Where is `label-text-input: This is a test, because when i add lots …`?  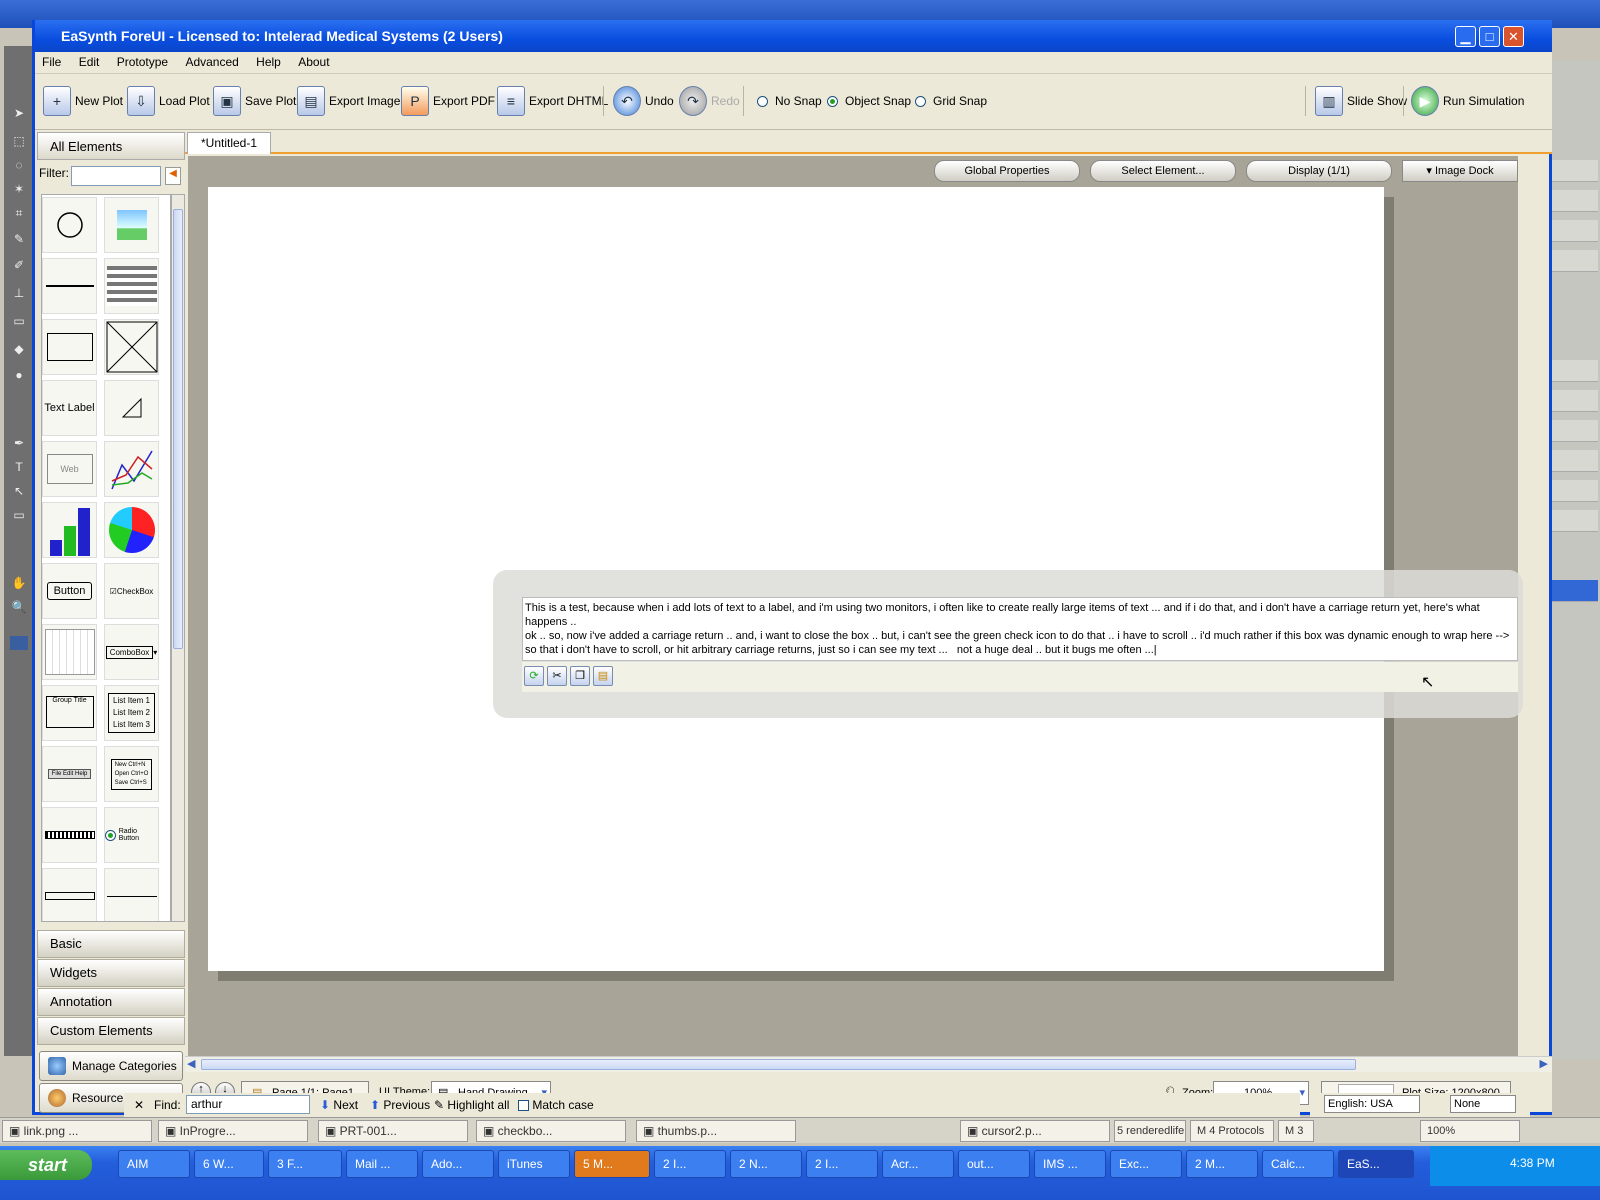 label-text-input: This is a test, because when i add lots … is located at coordinates (1020, 629).